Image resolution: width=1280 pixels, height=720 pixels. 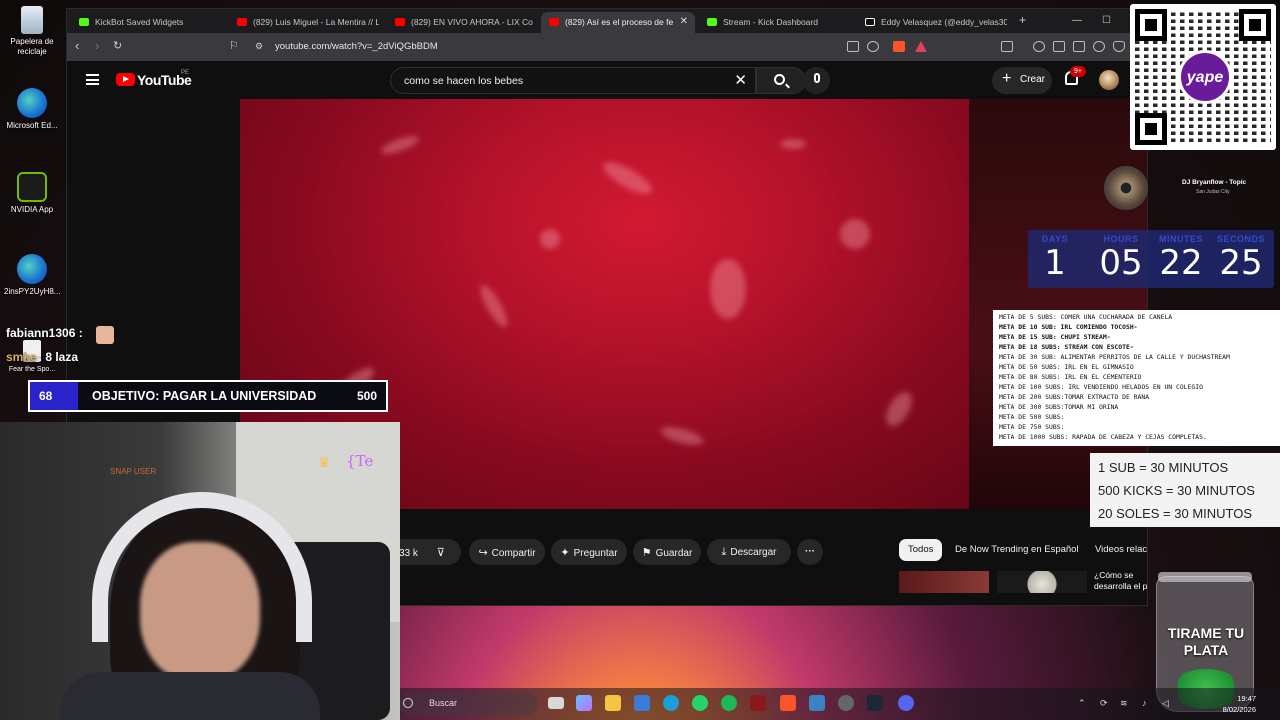 What do you see at coordinates (21, 357) in the screenshot?
I see `chat-username: smke` at bounding box center [21, 357].